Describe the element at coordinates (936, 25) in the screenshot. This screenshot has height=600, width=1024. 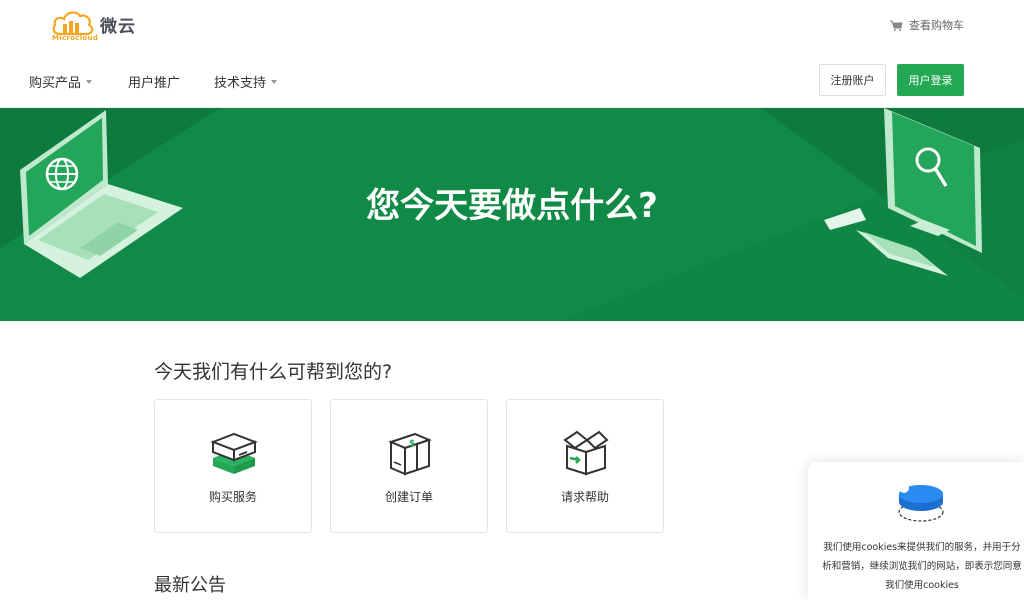
I see `cart-label: 查看购物车` at that location.